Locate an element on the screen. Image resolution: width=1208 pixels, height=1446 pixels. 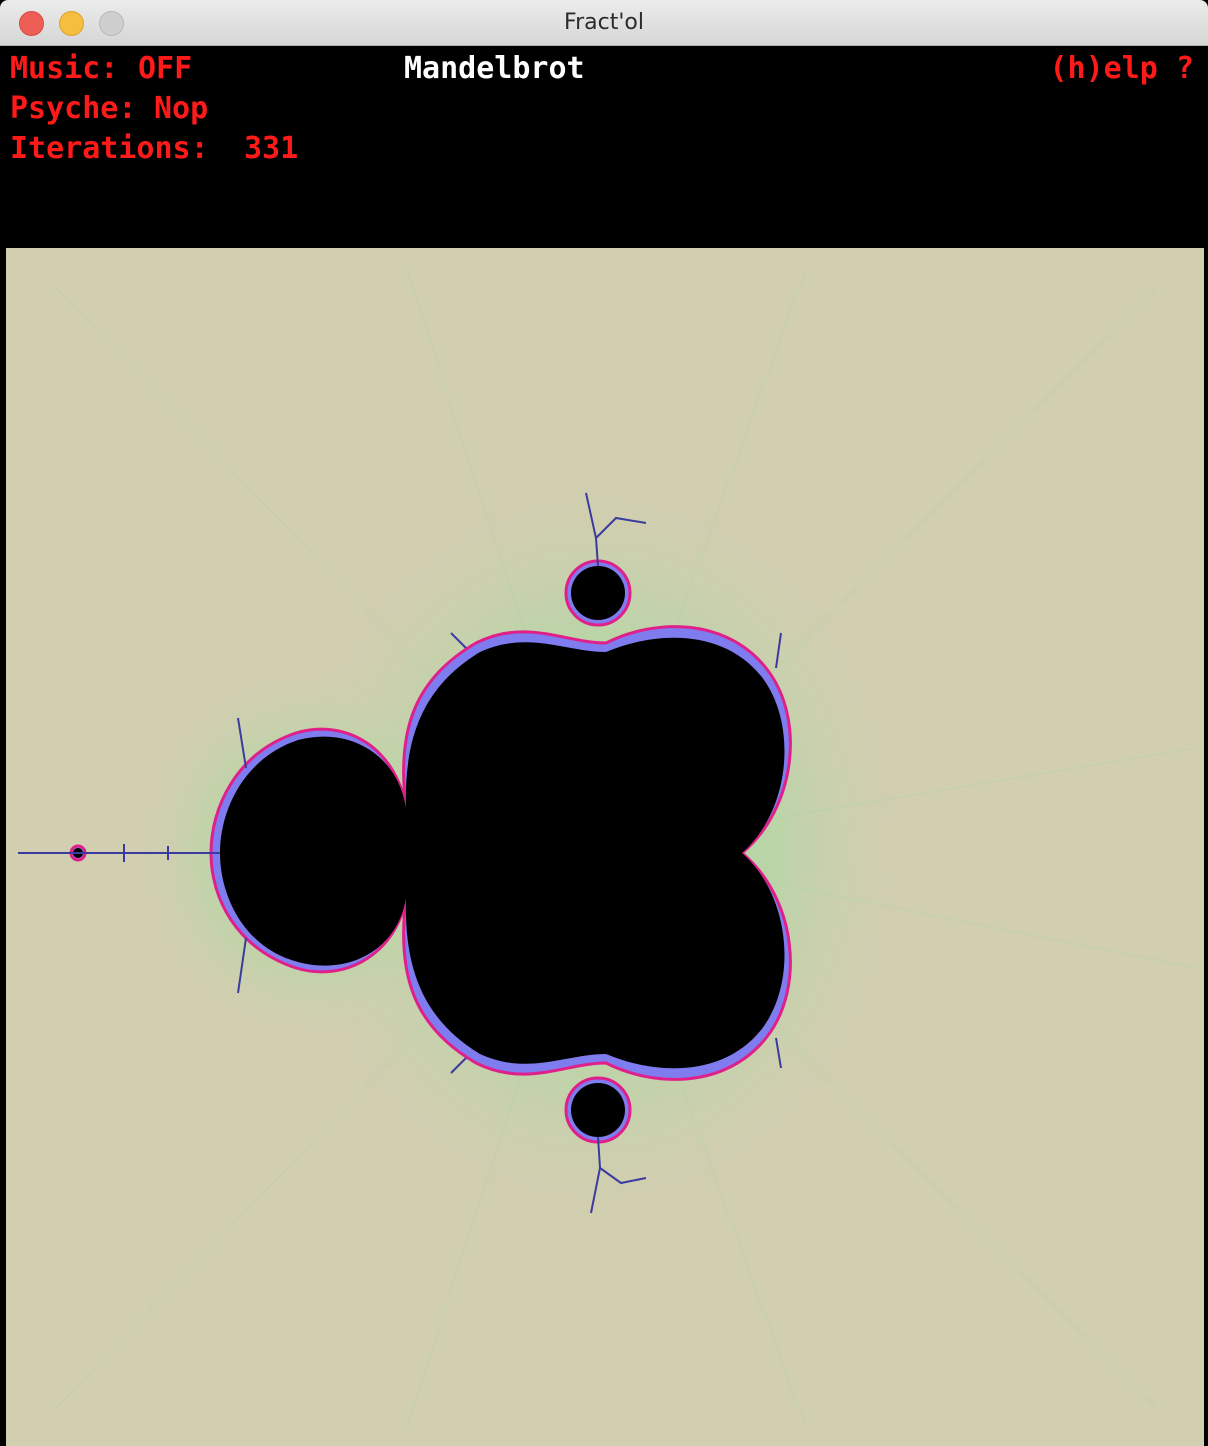
psyche-label: Psyche: is located at coordinates (73, 108).